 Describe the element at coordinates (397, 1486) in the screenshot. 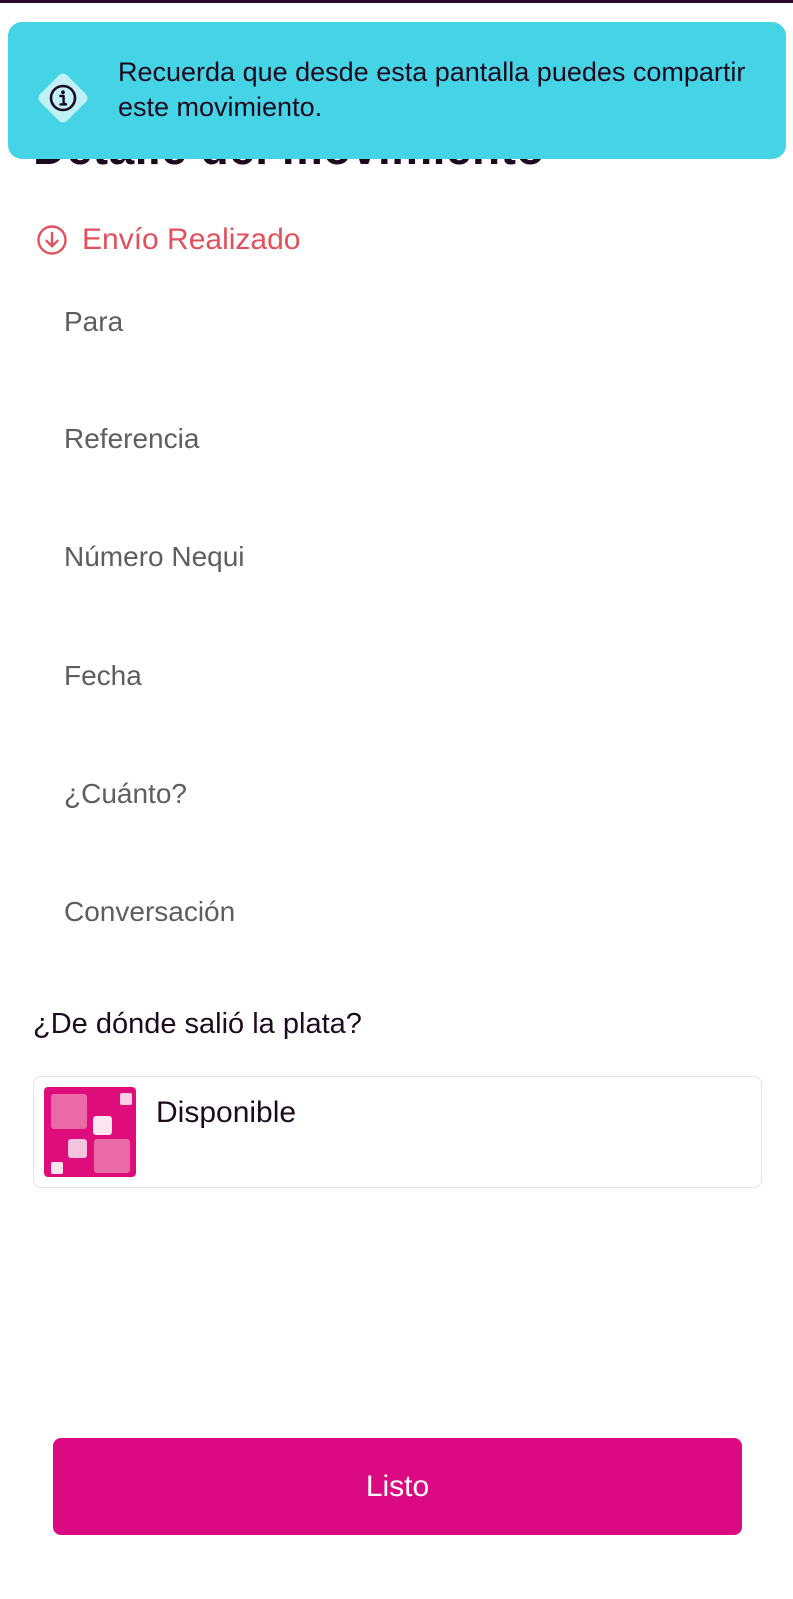

I see `done-button: Listo` at that location.